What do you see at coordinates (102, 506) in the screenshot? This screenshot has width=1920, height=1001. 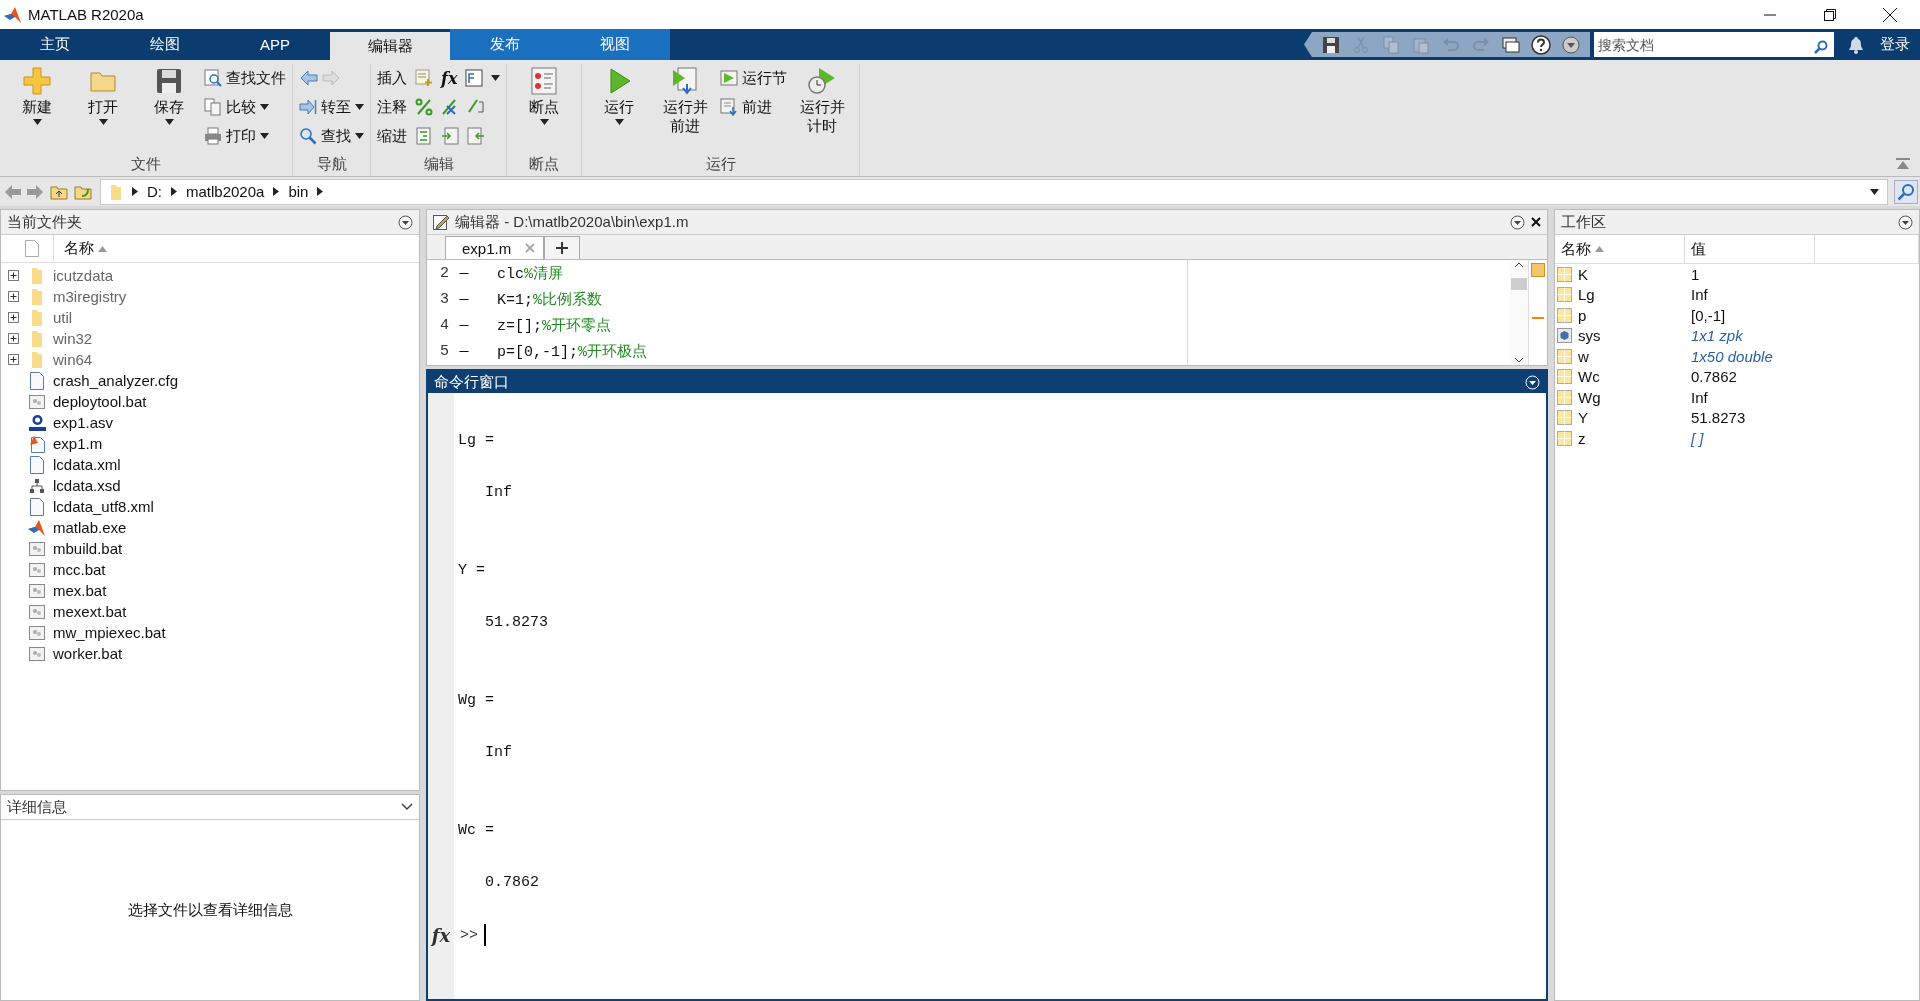 I see `file-name: lcdata_utf8.xml` at bounding box center [102, 506].